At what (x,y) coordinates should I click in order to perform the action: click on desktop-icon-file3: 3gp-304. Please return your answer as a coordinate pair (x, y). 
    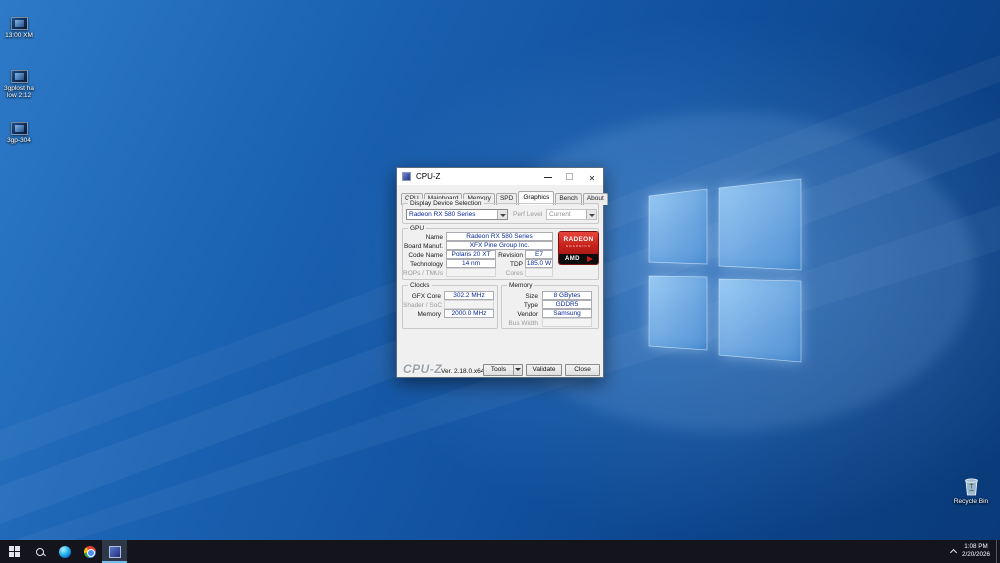
    Looking at the image, I should click on (19, 133).